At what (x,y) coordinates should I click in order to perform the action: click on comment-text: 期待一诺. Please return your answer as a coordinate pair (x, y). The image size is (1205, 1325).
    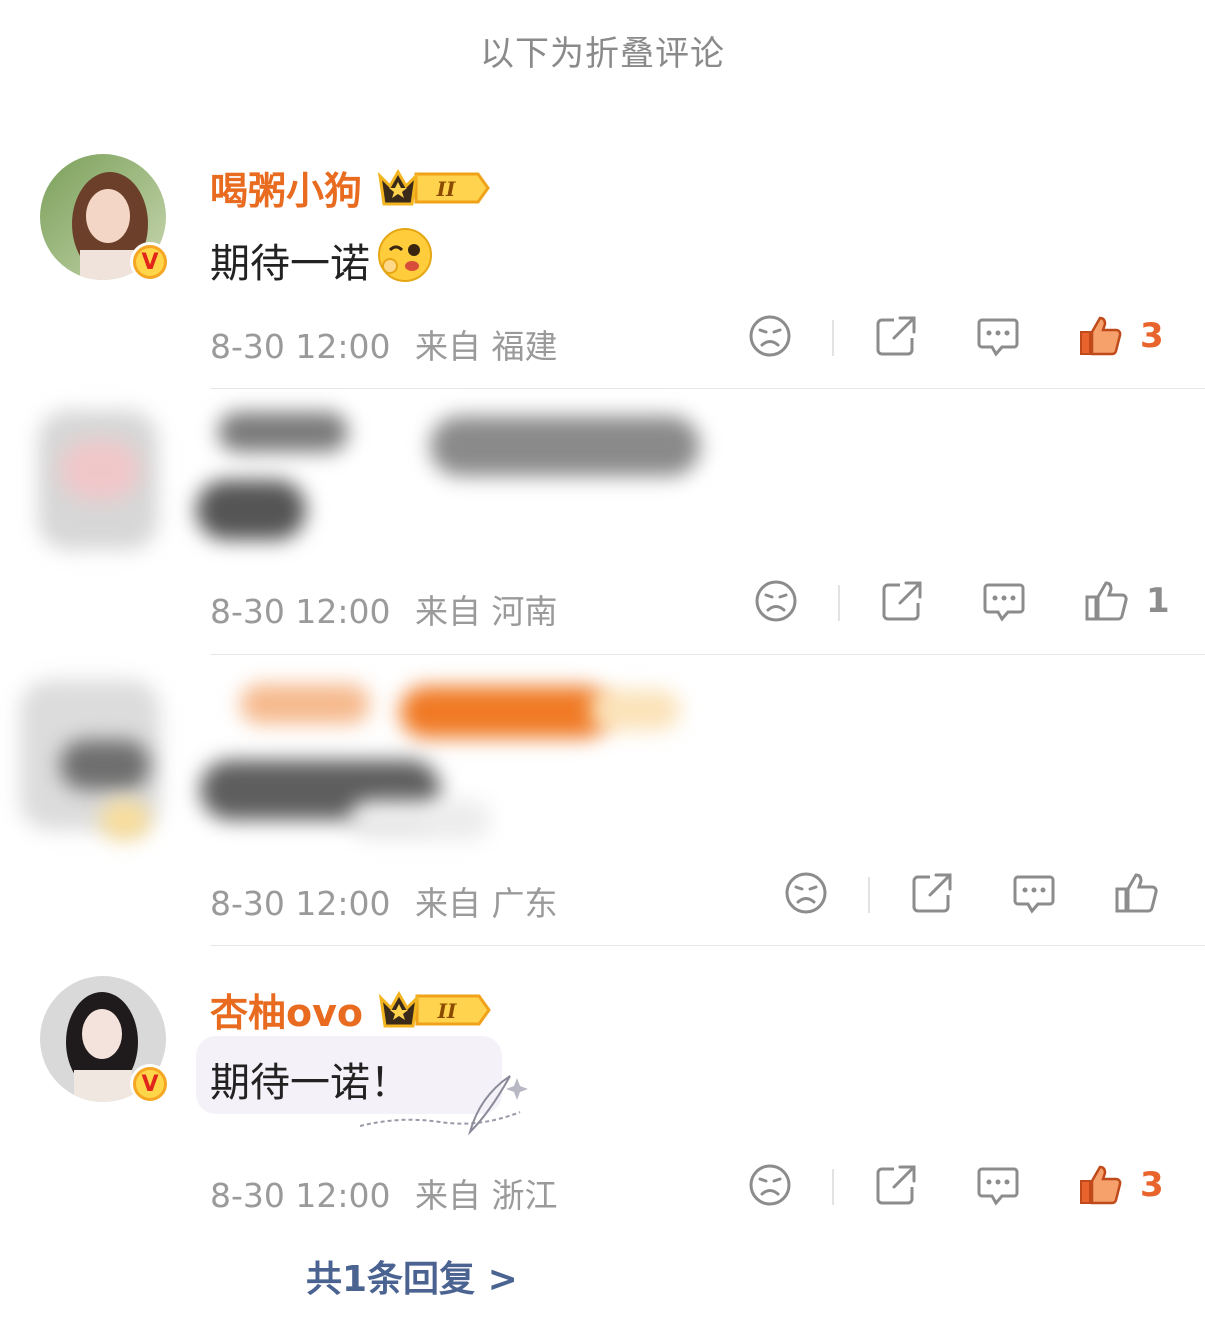
    Looking at the image, I should click on (322, 260).